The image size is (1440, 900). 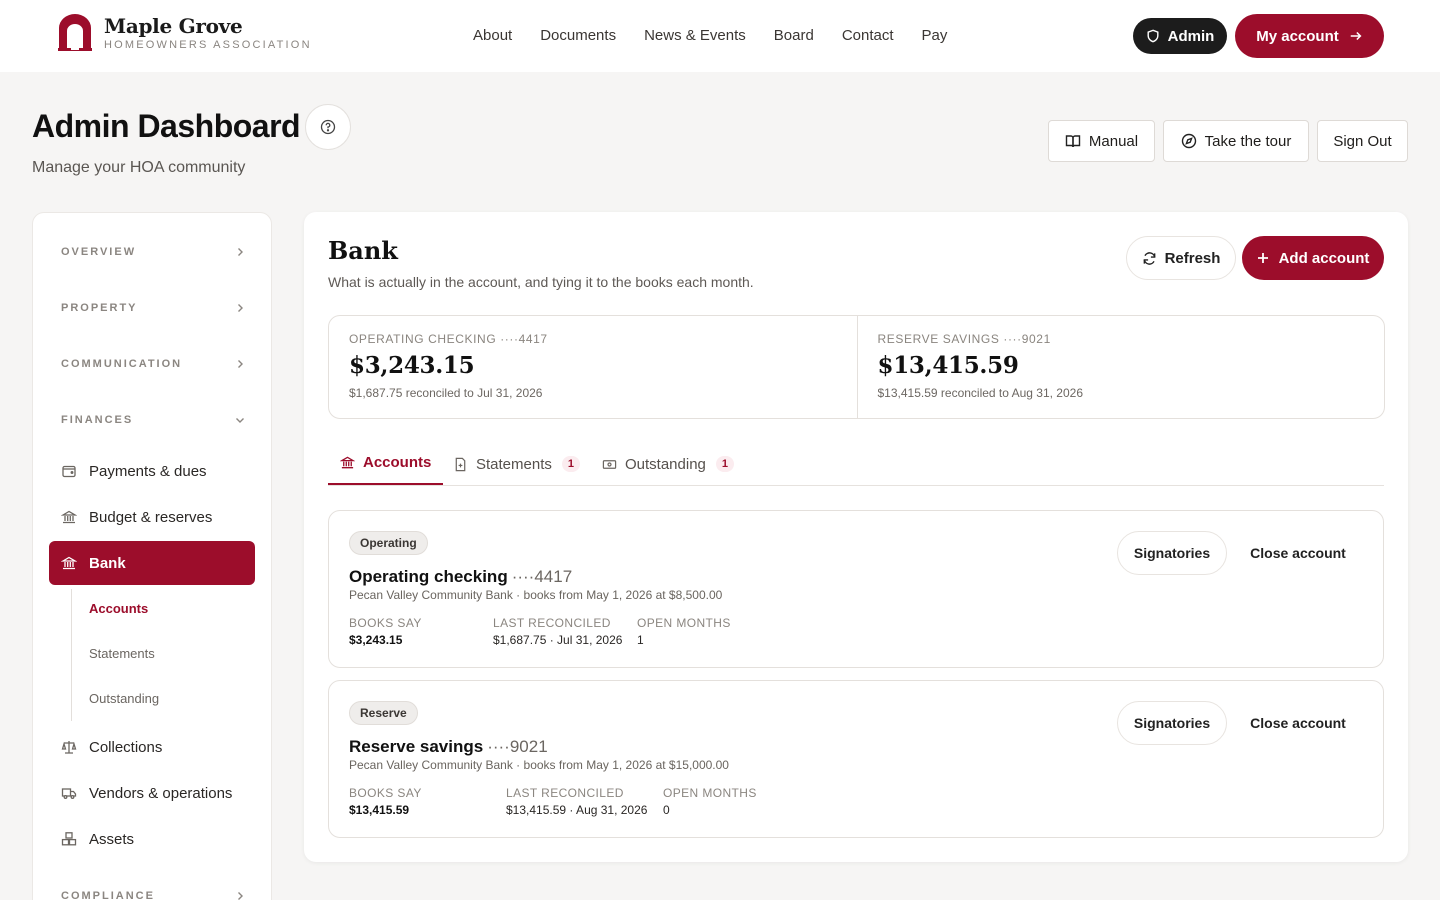 I want to click on bank-icon, so click(x=347, y=462).